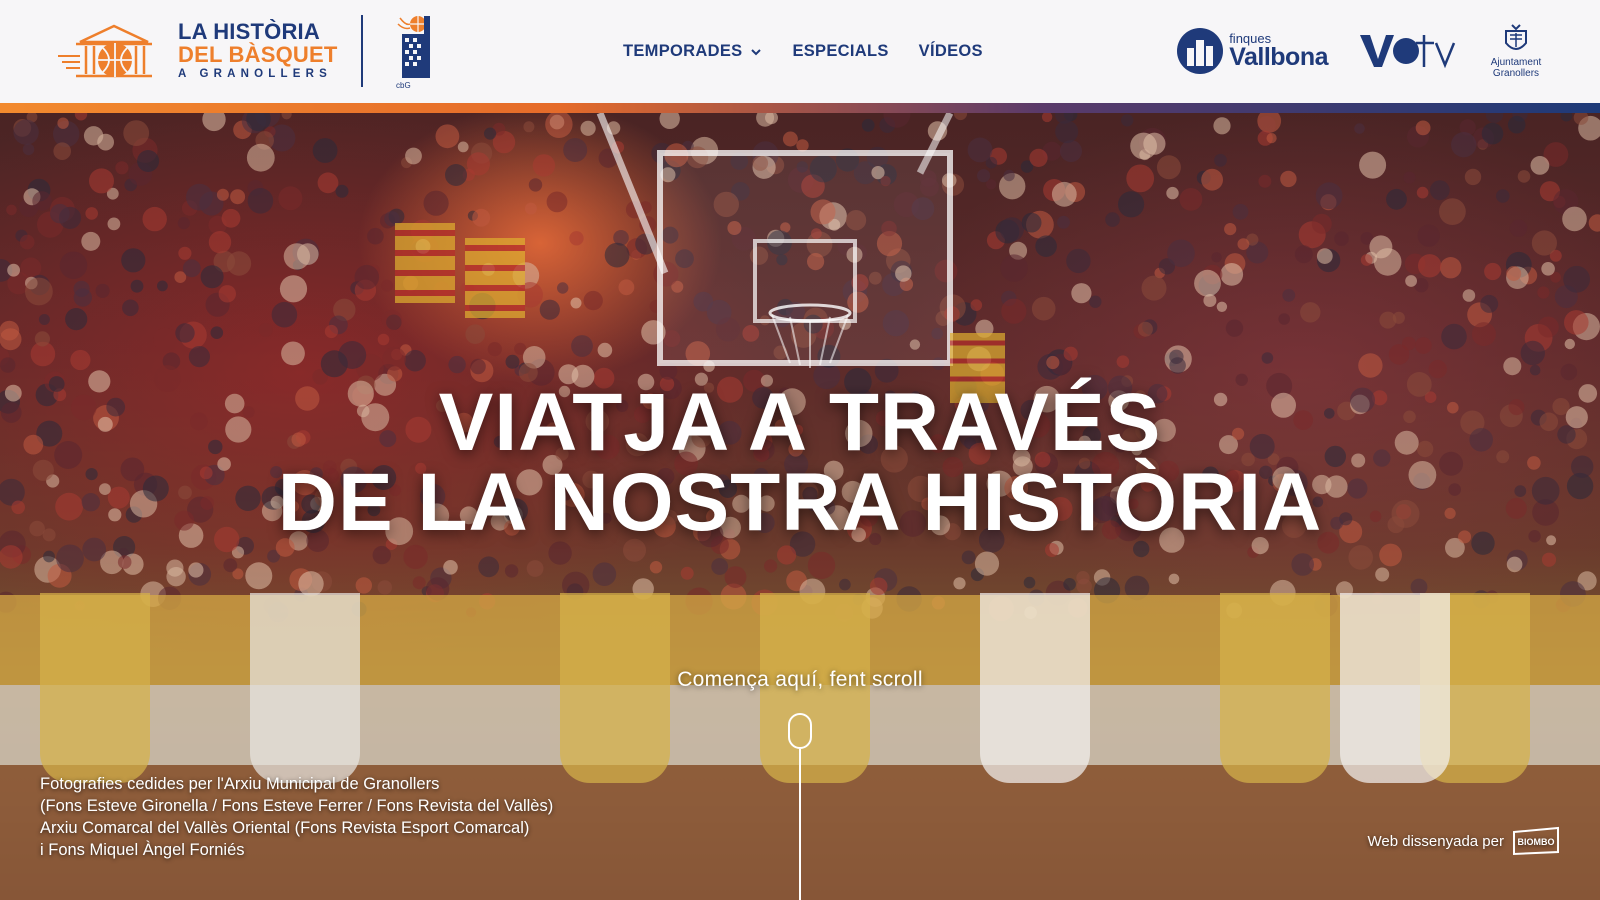 This screenshot has height=900, width=1600. I want to click on designed-by: Web dissenyada per BIOMBO, so click(1464, 841).